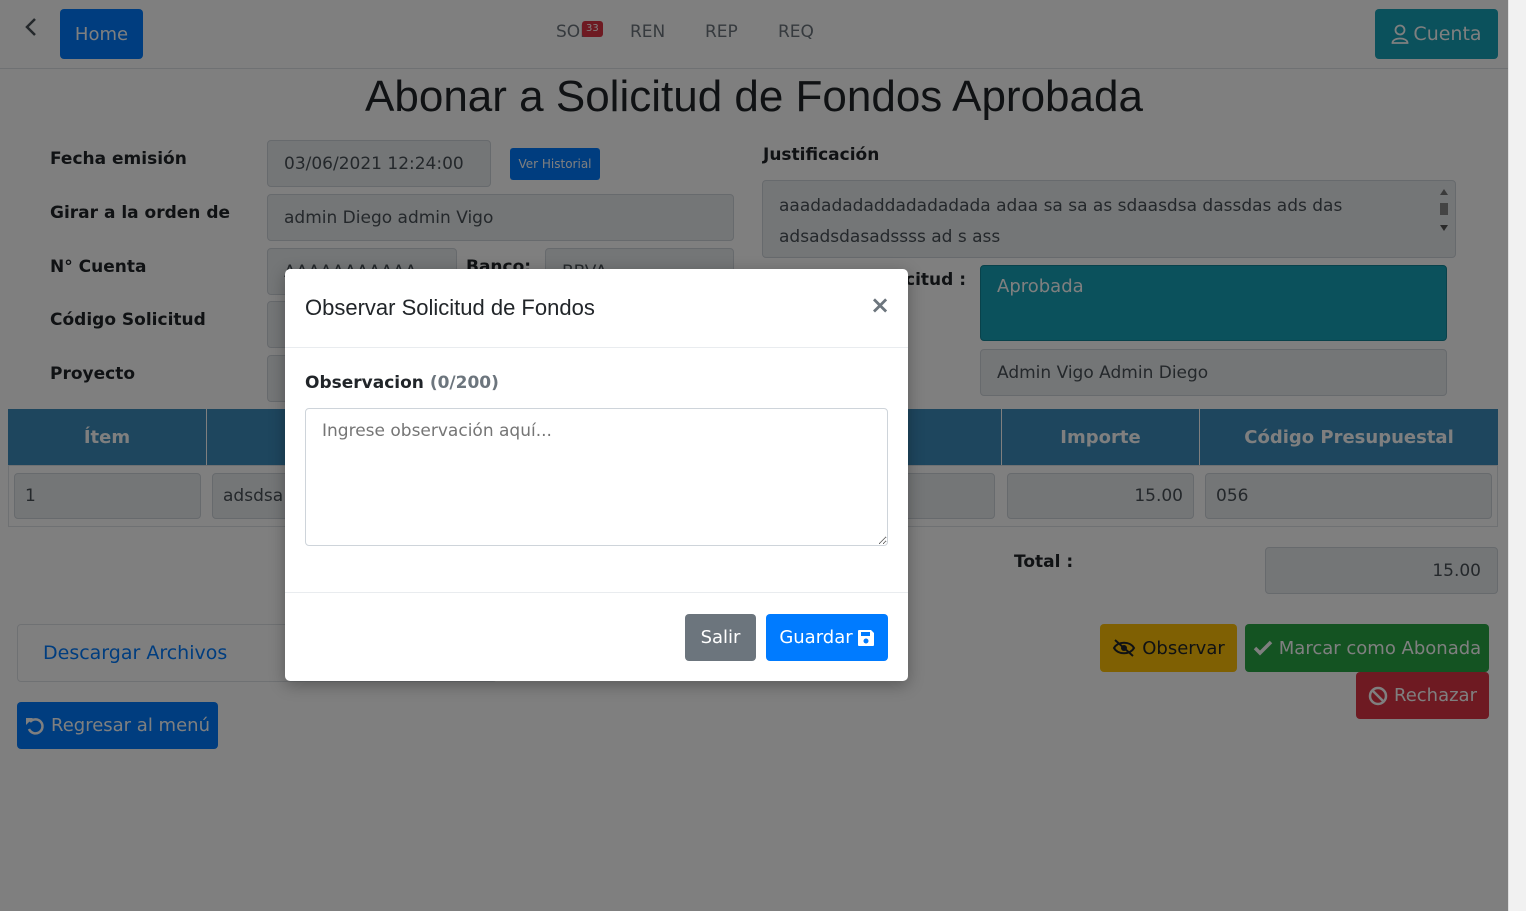 The image size is (1526, 911). Describe the element at coordinates (450, 307) in the screenshot. I see `modal-title: Observar Solicitud de Fondos` at that location.